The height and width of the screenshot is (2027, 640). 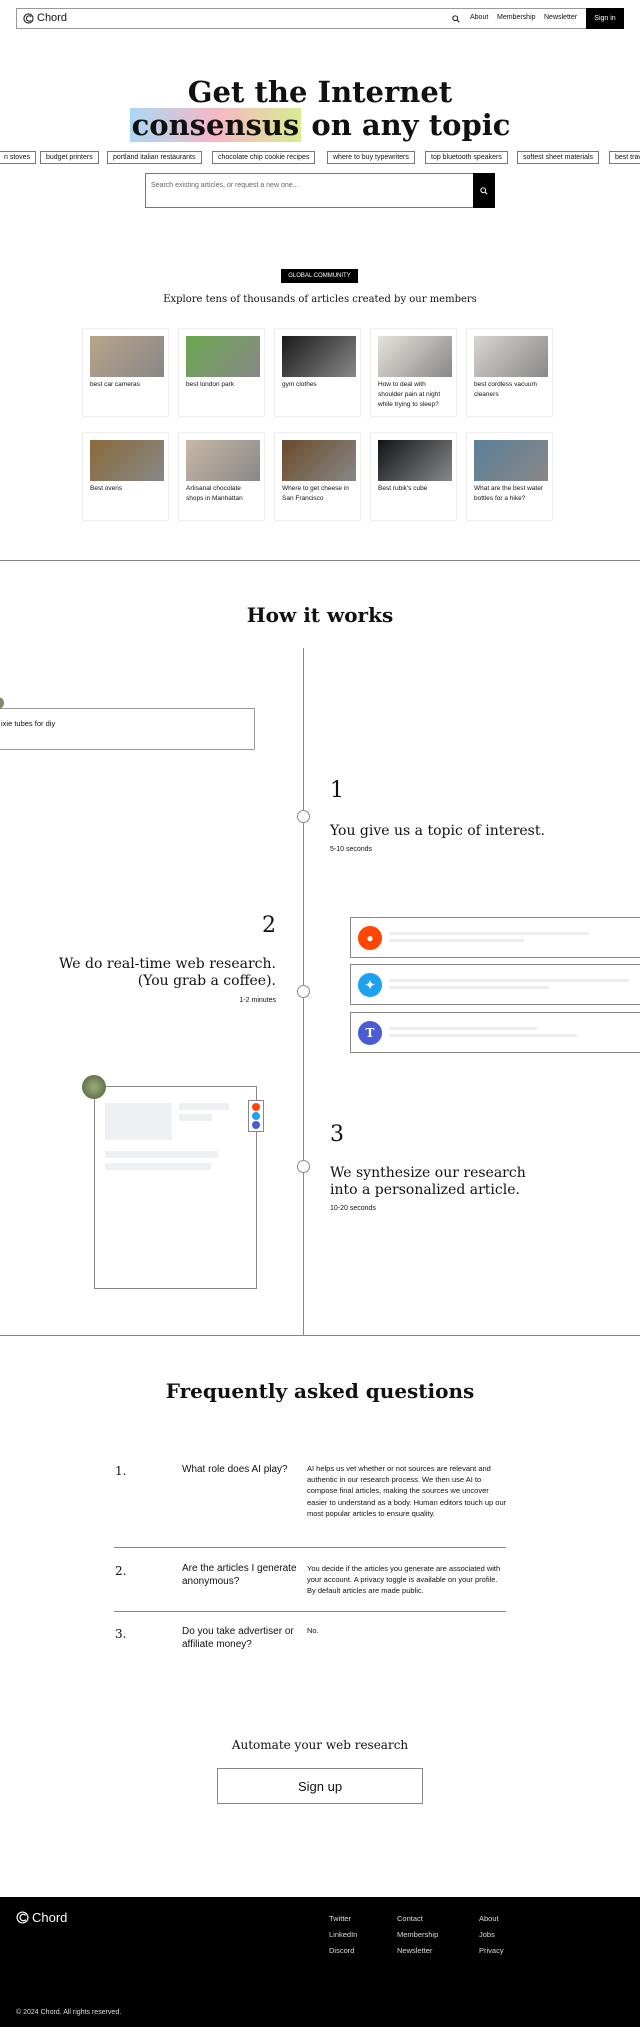 I want to click on cta-title: Automate your web research, so click(x=320, y=1745).